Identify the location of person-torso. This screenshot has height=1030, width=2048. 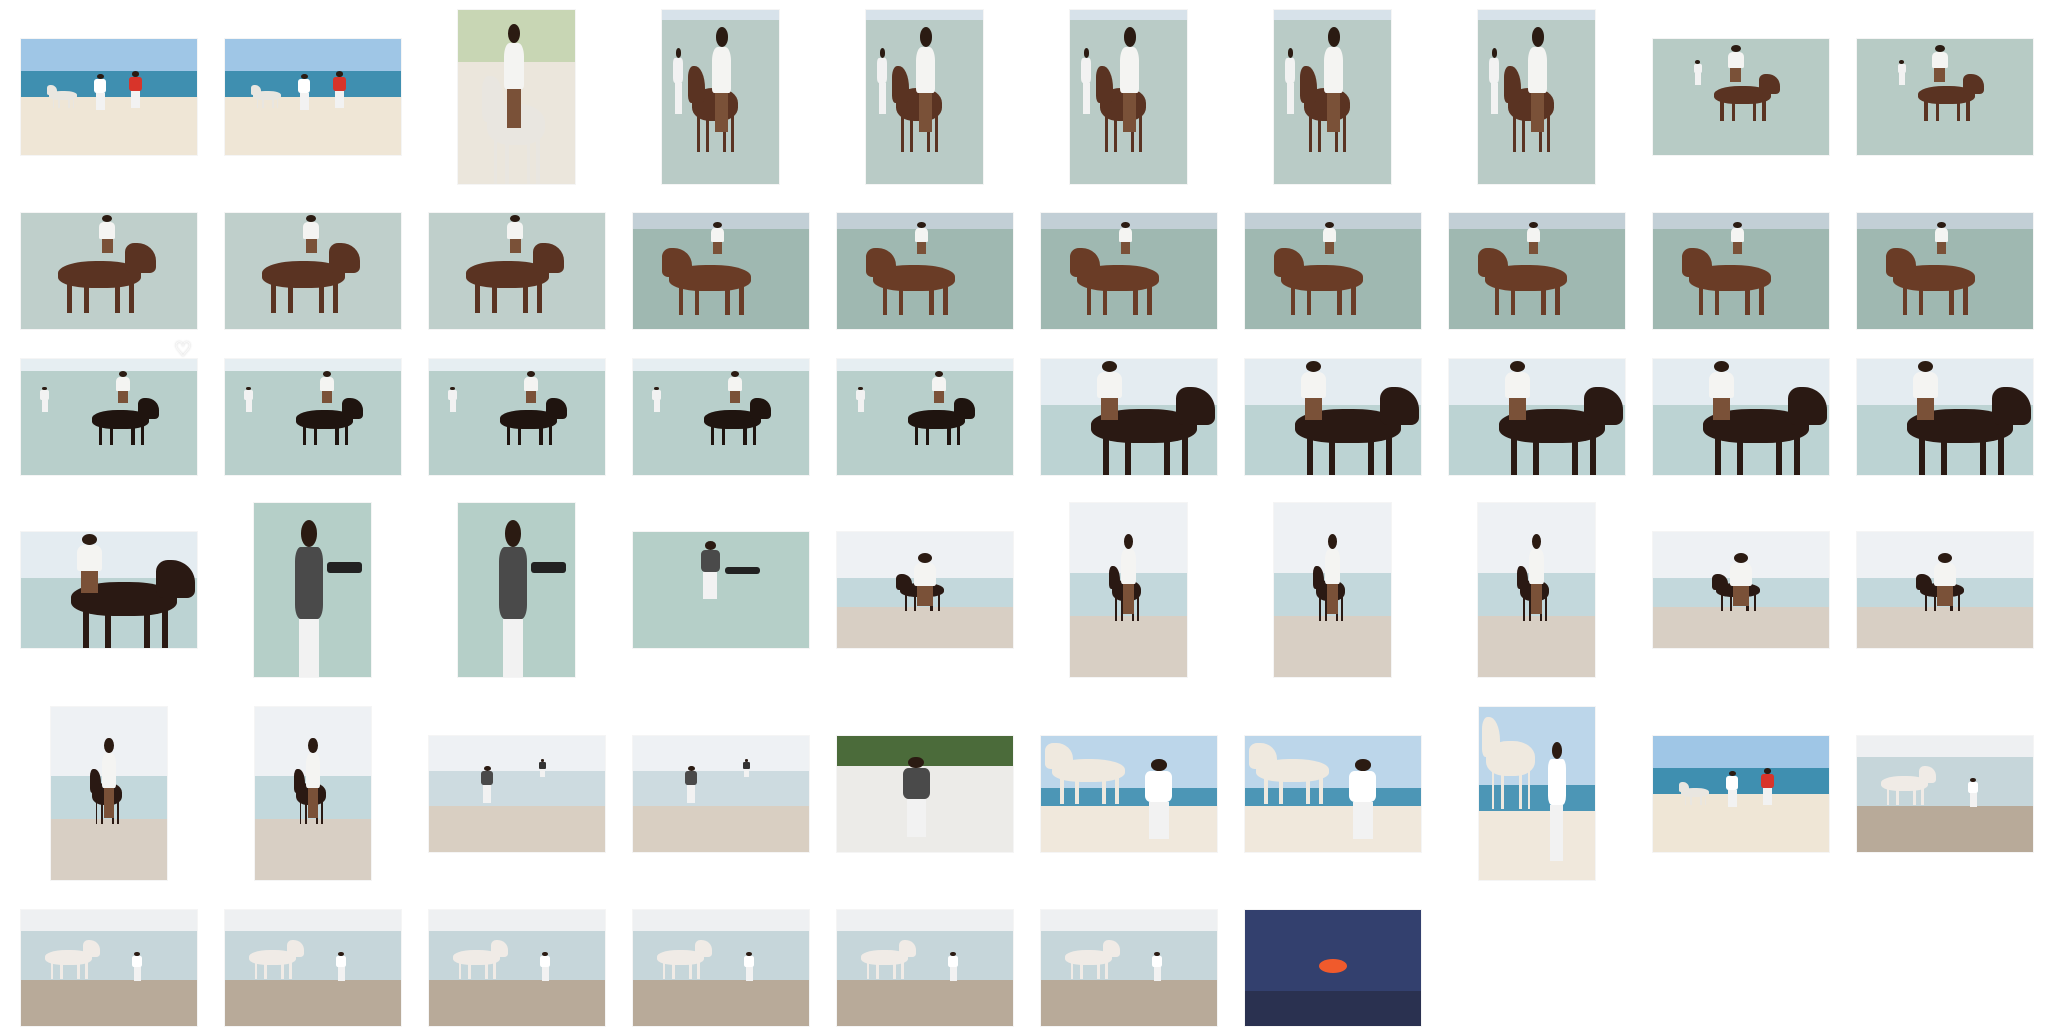
(861, 395).